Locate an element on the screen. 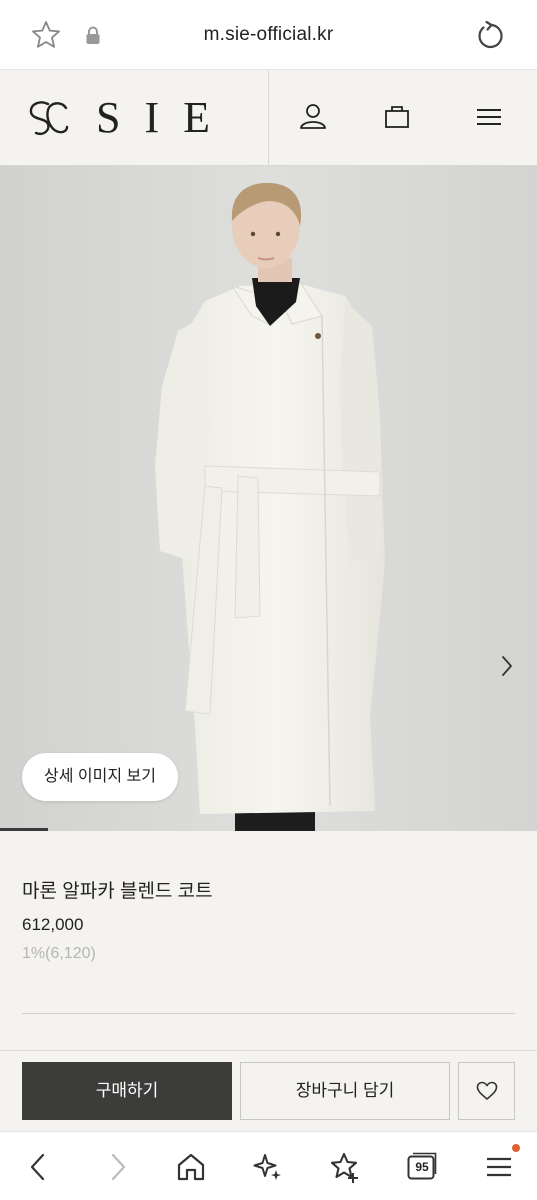 This screenshot has height=1200, width=537. heart-icon is located at coordinates (487, 1090).